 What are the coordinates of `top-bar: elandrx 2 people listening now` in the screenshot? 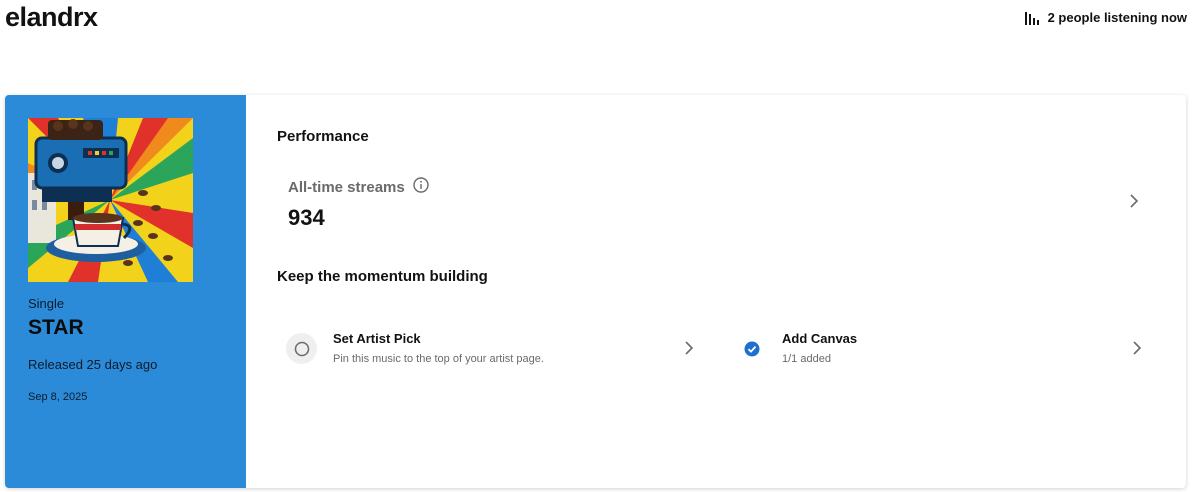 It's located at (600, 20).